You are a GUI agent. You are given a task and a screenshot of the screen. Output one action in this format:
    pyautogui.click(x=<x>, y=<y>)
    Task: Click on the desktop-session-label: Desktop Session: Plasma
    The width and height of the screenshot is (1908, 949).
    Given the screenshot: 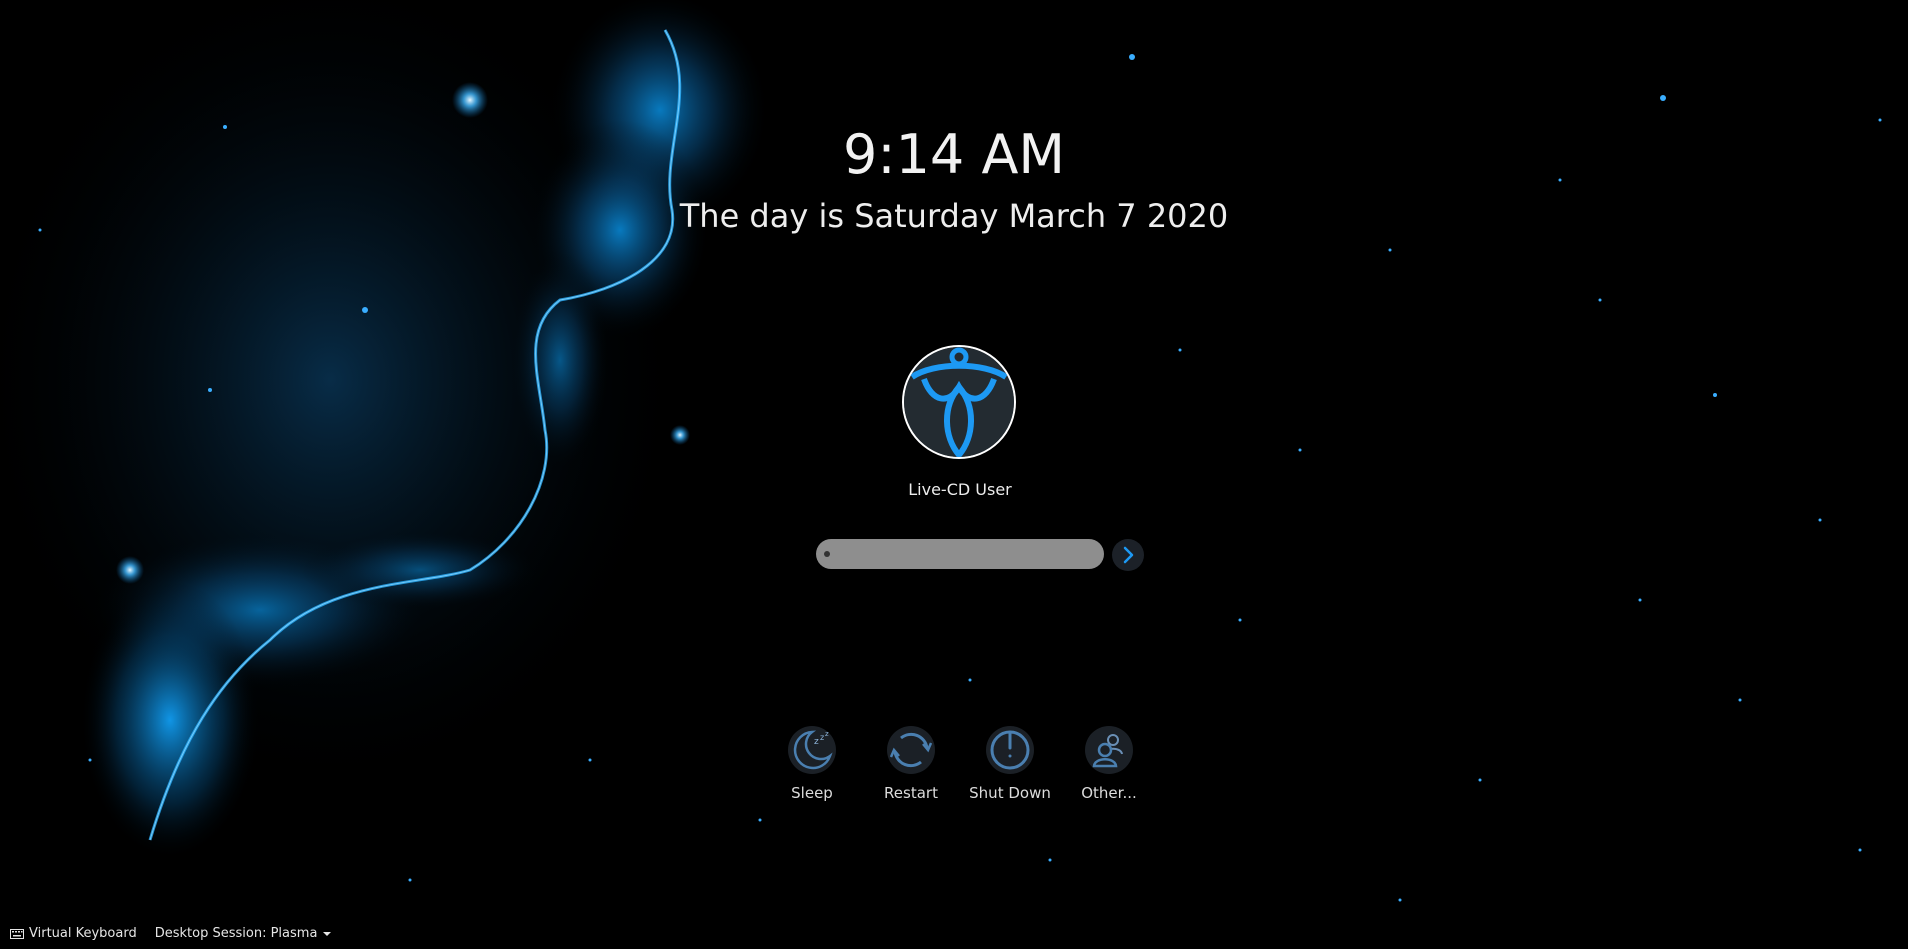 What is the action you would take?
    pyautogui.click(x=236, y=933)
    